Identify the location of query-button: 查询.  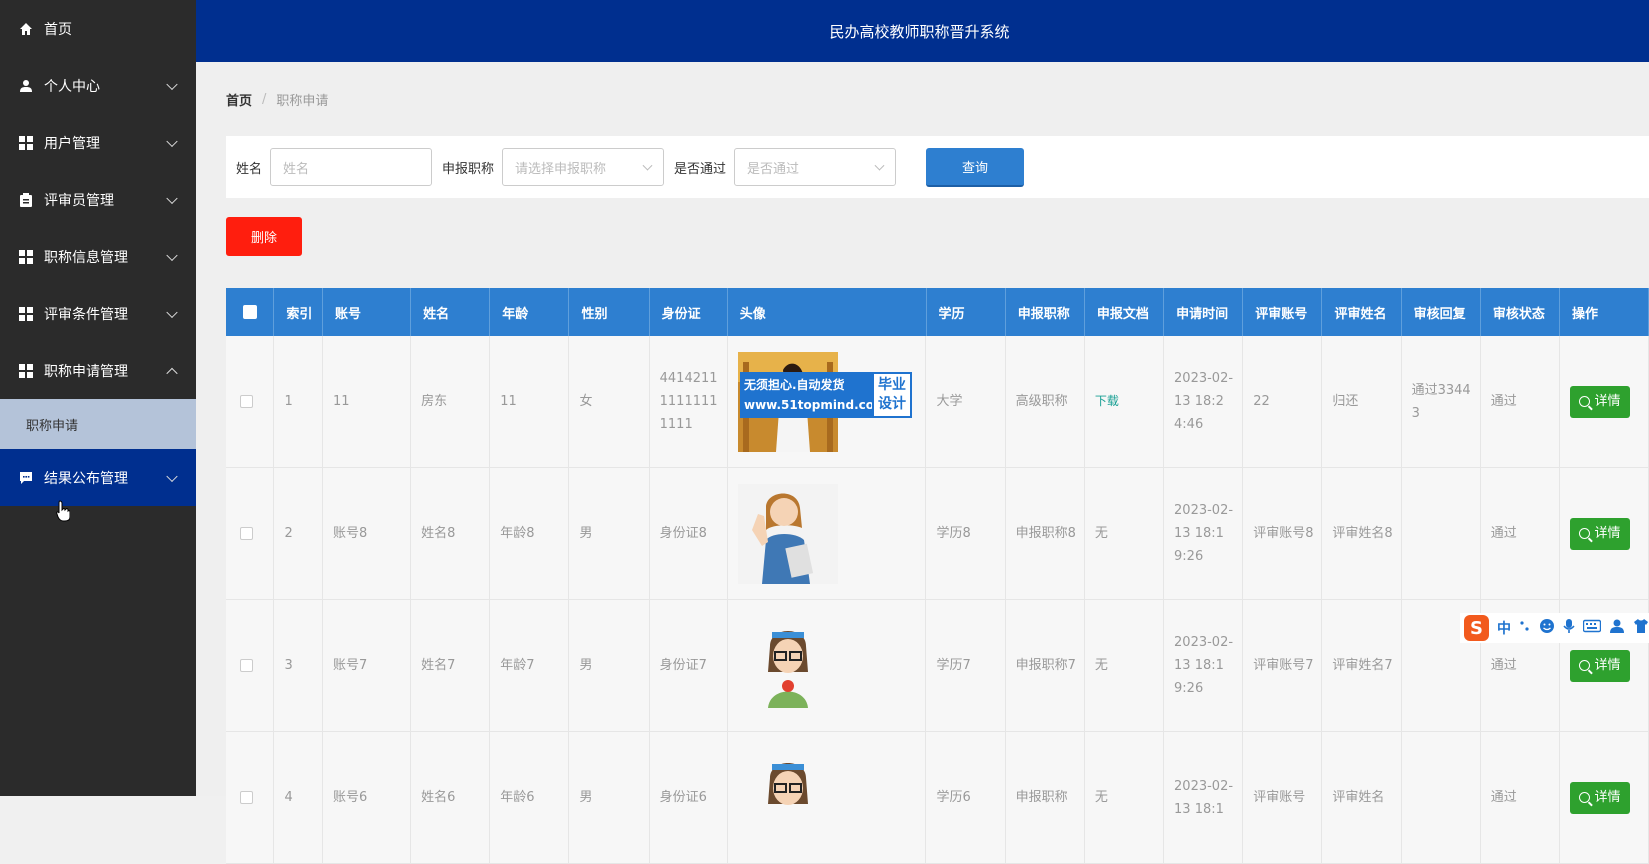
(975, 167).